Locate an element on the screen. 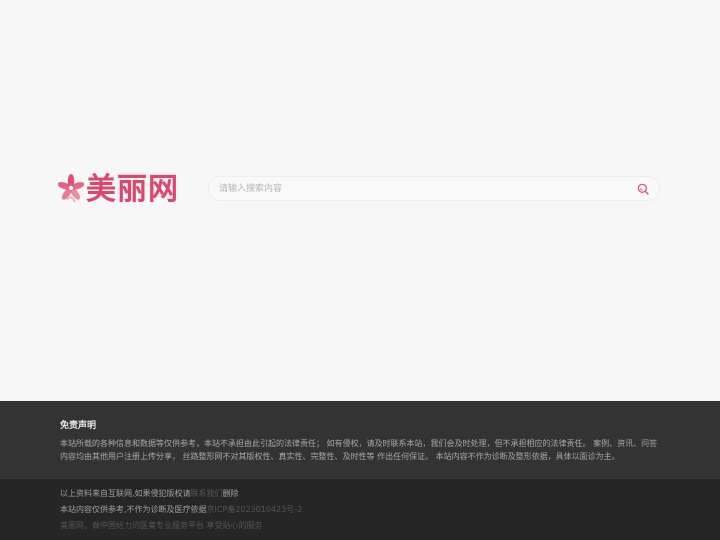 The width and height of the screenshot is (720, 540). copyright-notice: 以上资料来自互联网,如果侵犯版权请 is located at coordinates (125, 493).